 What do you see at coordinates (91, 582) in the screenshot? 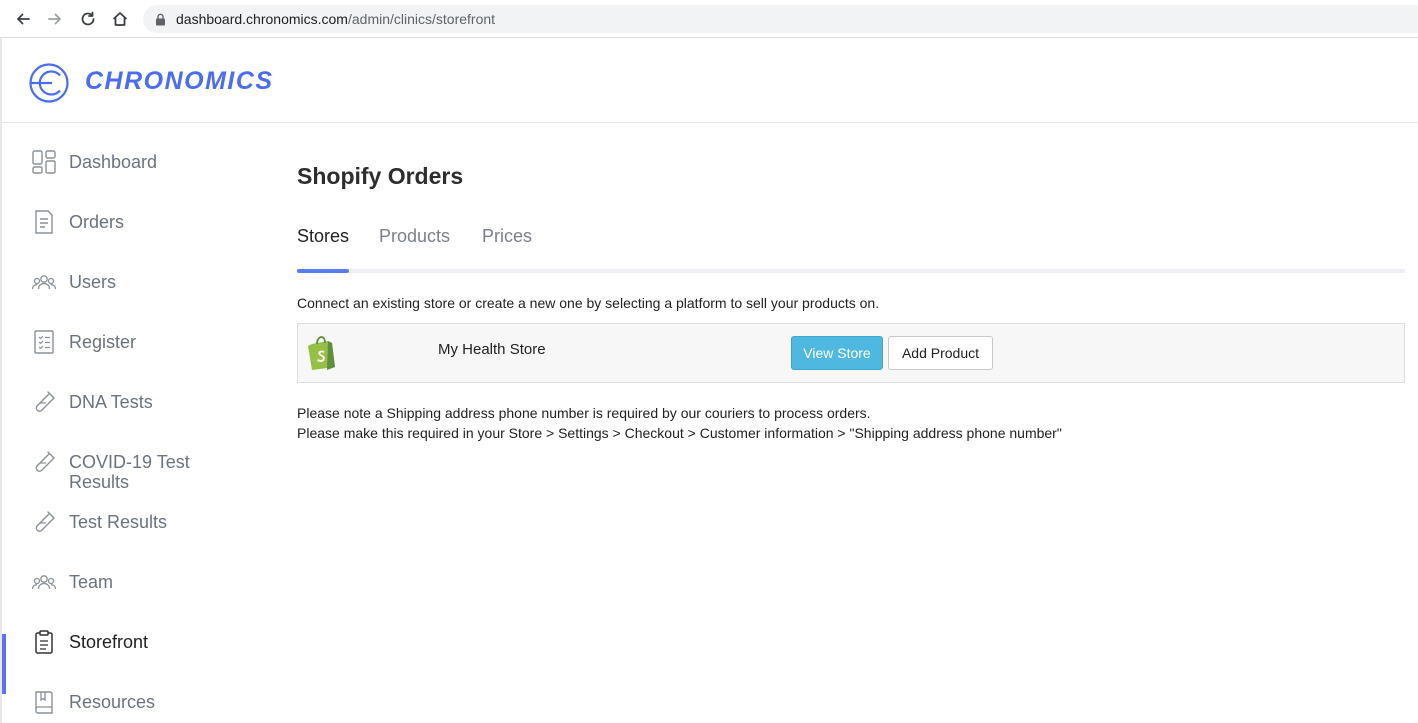
I see `sidebar-item-label: Team` at bounding box center [91, 582].